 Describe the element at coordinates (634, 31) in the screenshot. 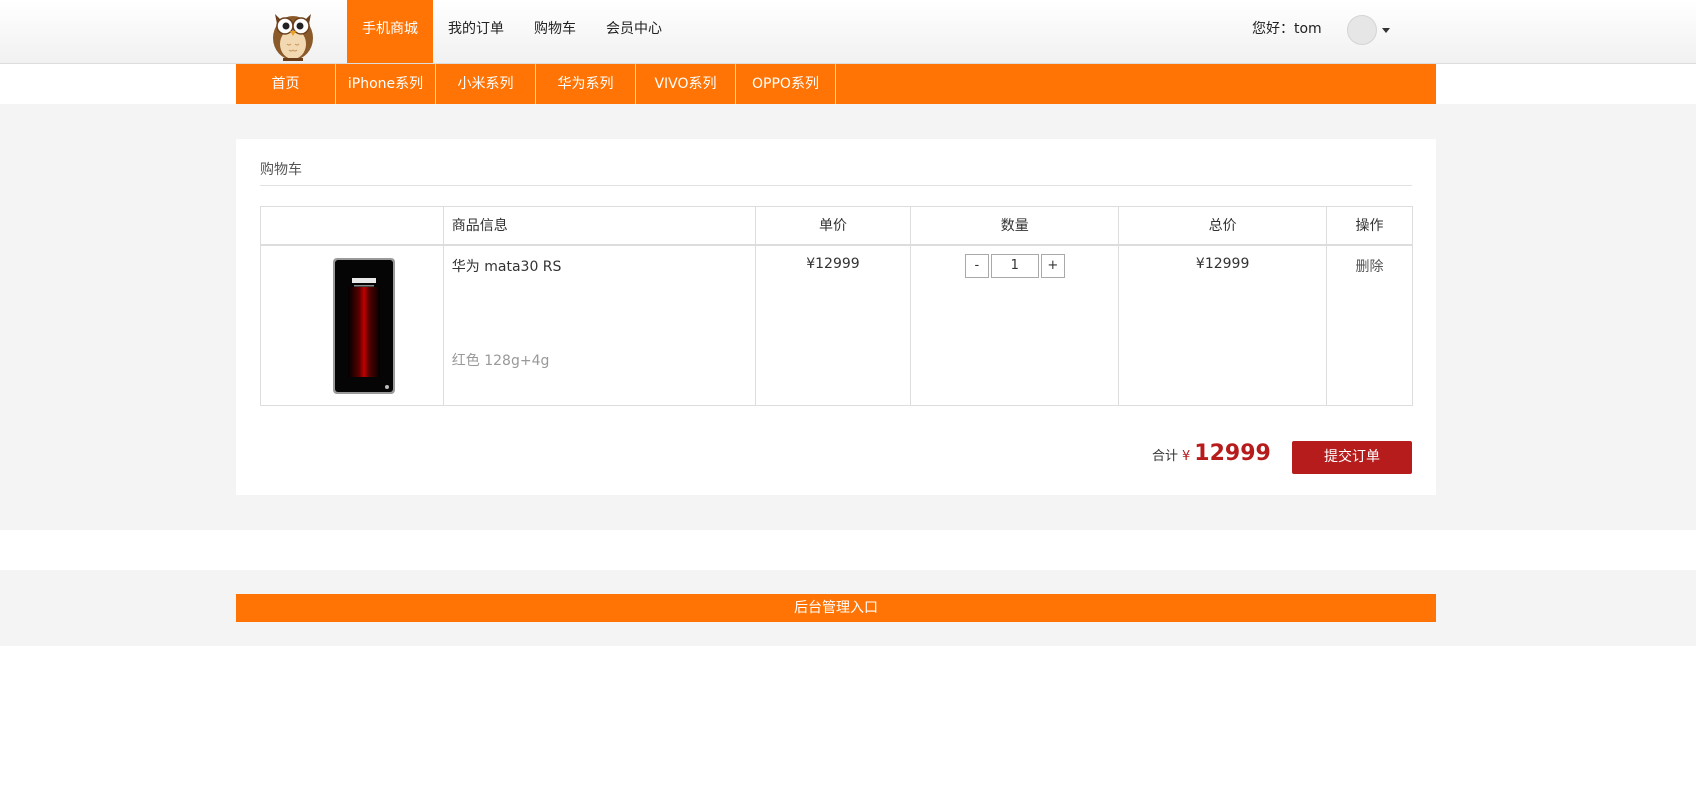

I see `nav-member-center: 会员中心` at that location.